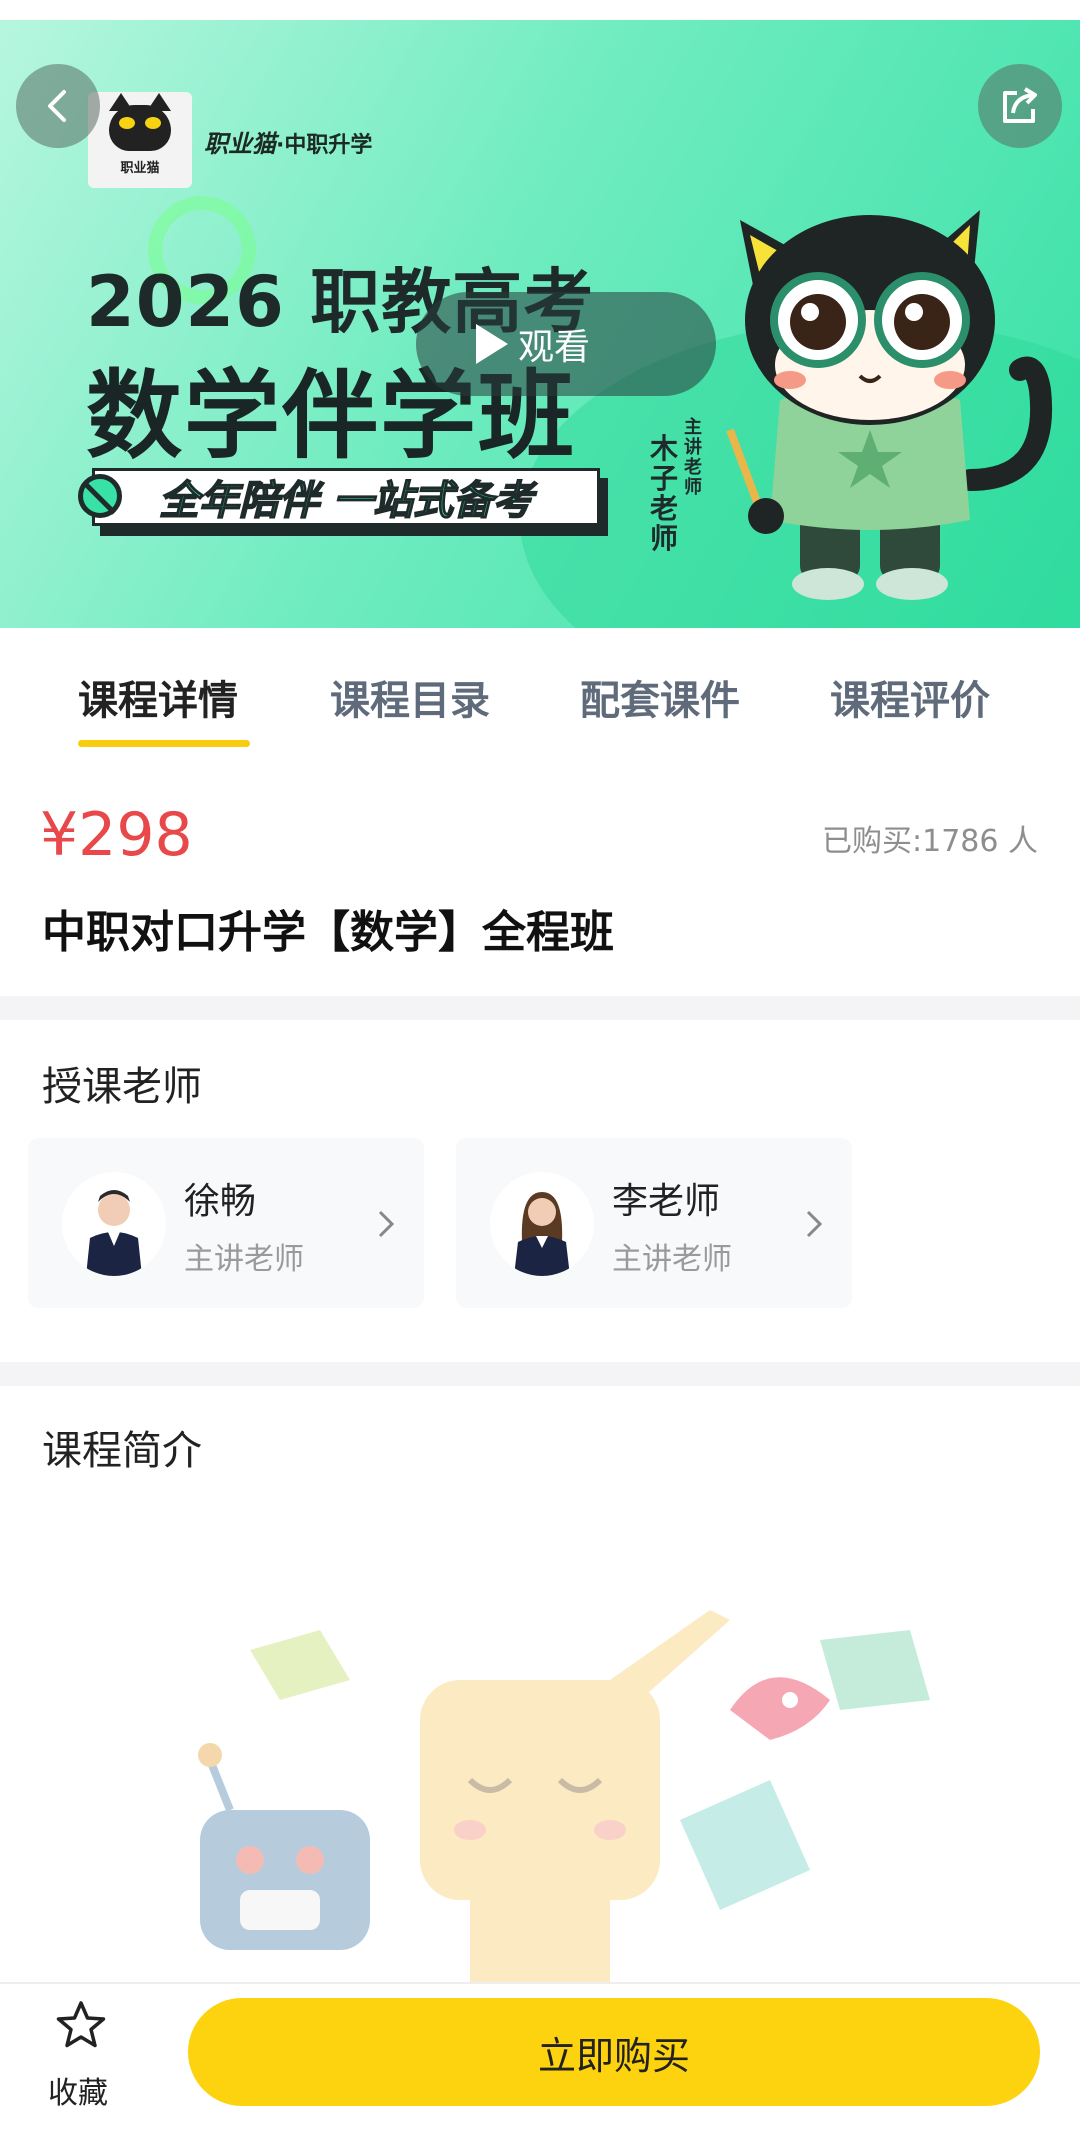  I want to click on star-icon, so click(81, 2024).